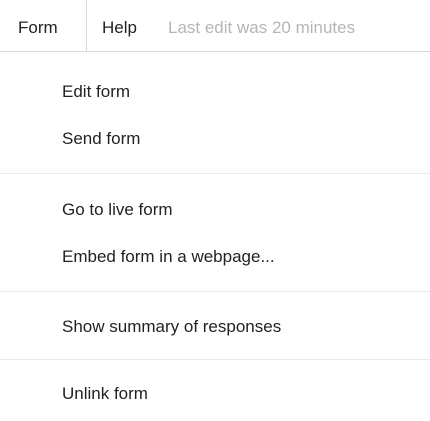  Describe the element at coordinates (96, 92) in the screenshot. I see `menu-item-edit-form: Edit form` at that location.